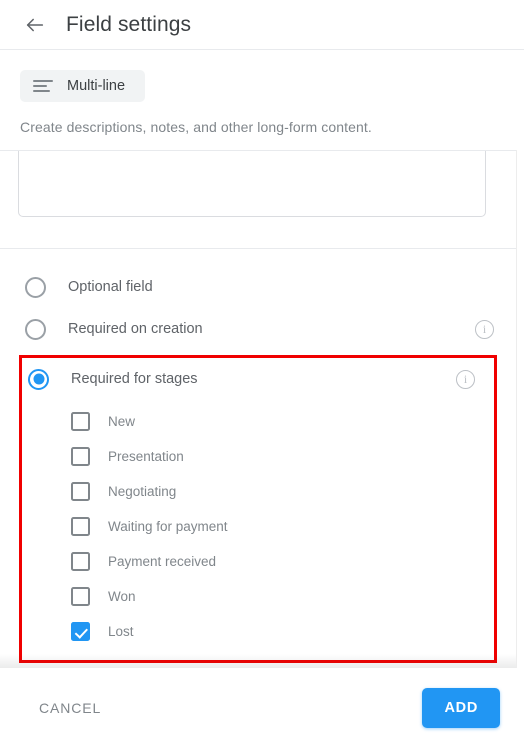  I want to click on dialog-header: Field settings, so click(262, 25).